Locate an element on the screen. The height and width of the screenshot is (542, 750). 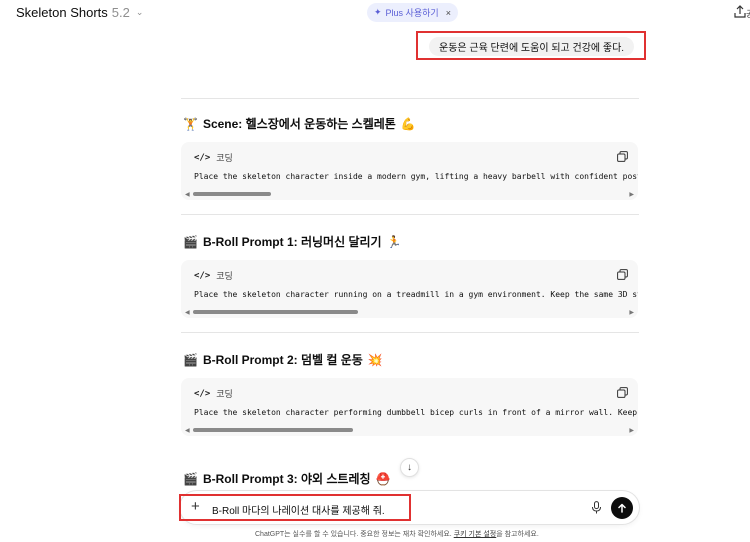
model-version: 5.2 is located at coordinates (120, 12).